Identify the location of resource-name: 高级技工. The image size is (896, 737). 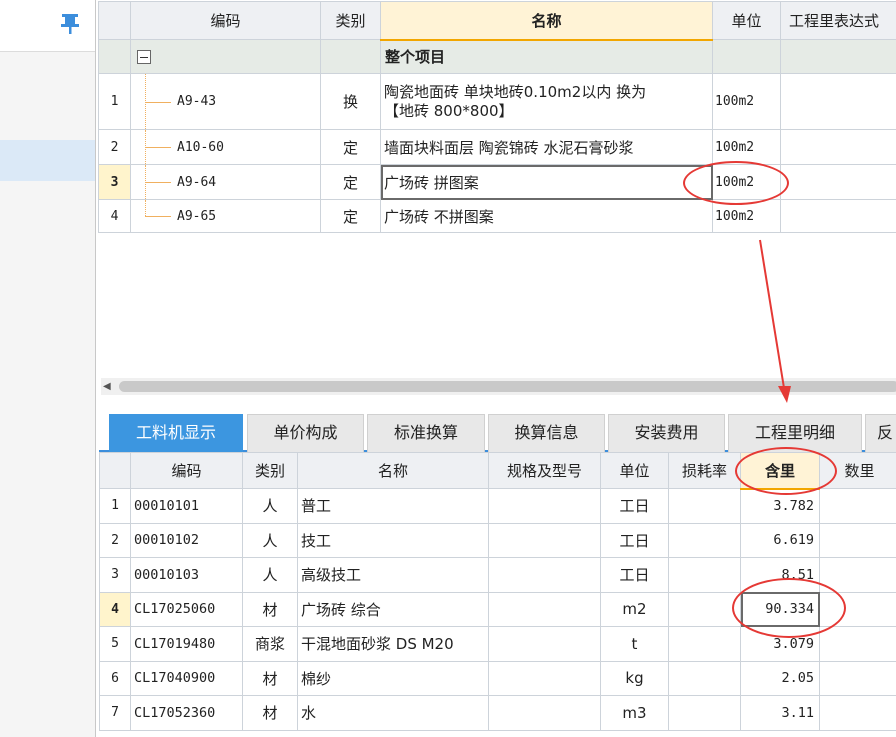
(393, 575).